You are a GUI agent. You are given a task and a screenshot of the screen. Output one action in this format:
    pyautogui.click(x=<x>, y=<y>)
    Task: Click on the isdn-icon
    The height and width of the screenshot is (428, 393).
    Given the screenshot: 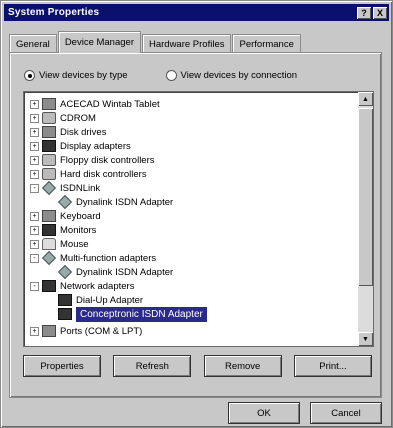 What is the action you would take?
    pyautogui.click(x=49, y=188)
    